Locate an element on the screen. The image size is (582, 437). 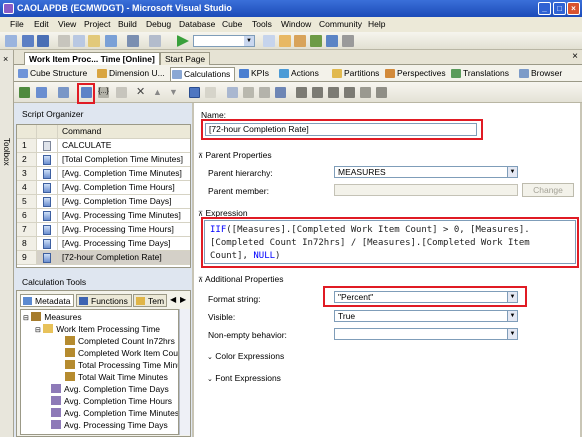
menu-help: Help is located at coordinates (376, 24).